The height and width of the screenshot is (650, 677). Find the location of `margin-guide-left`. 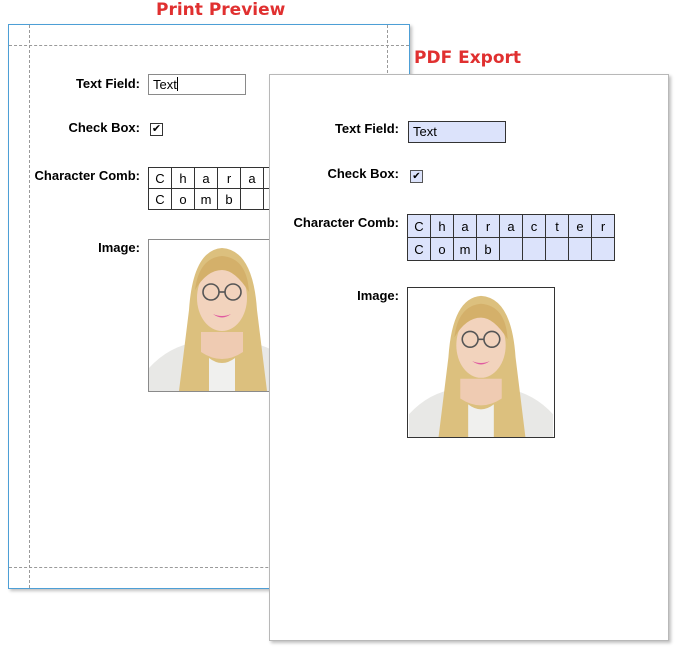

margin-guide-left is located at coordinates (29, 306).